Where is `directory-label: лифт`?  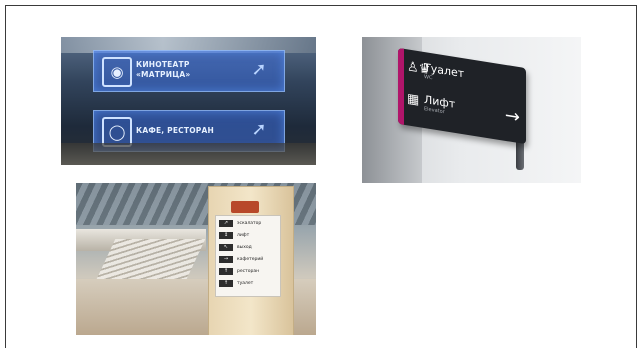
directory-label: лифт is located at coordinates (243, 235).